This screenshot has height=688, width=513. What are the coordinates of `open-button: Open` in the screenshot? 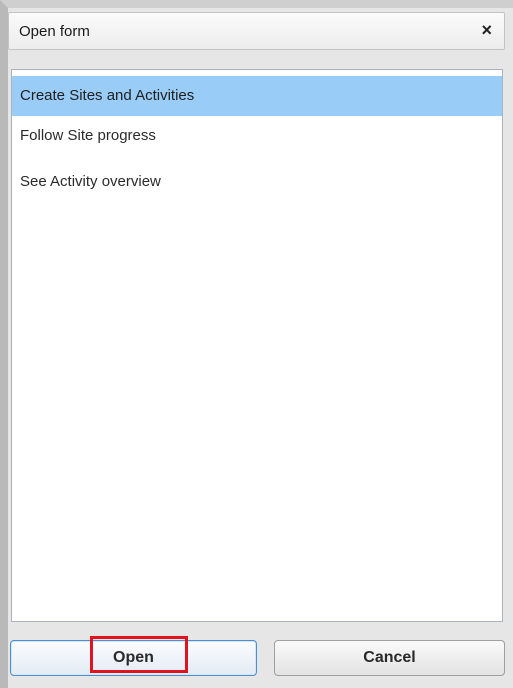 It's located at (133, 658).